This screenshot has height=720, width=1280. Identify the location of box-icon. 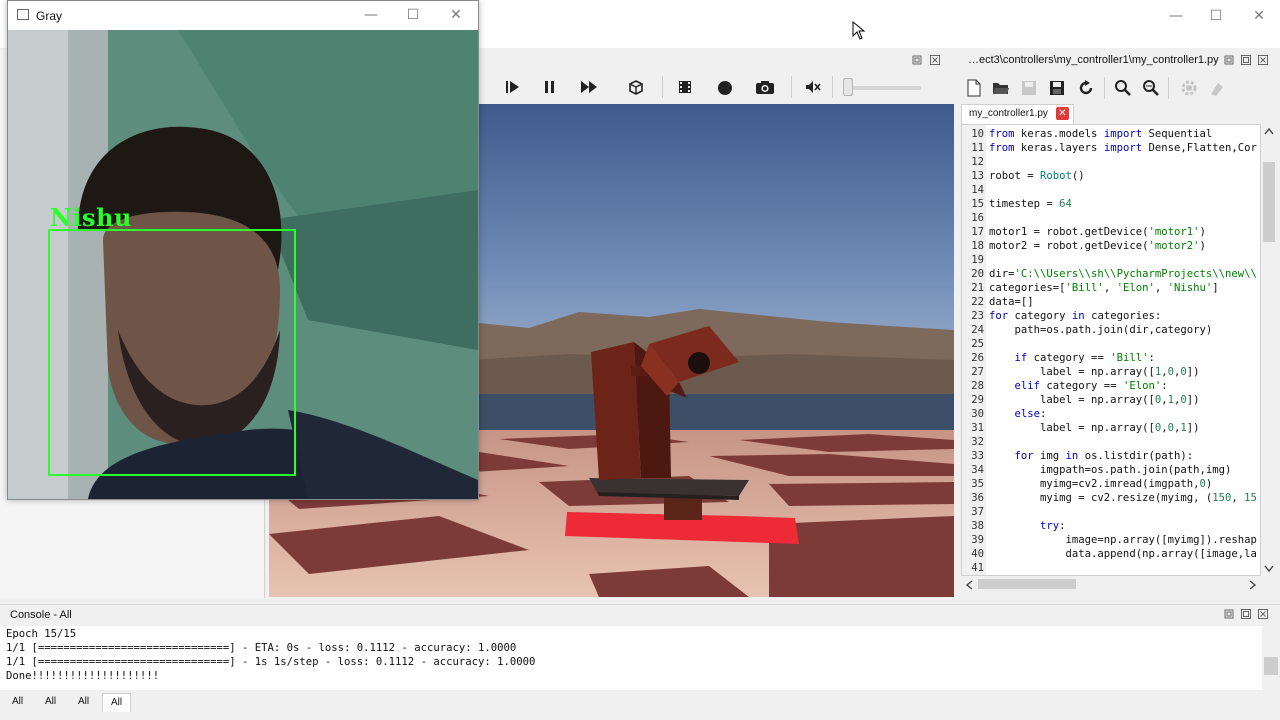
(636, 87).